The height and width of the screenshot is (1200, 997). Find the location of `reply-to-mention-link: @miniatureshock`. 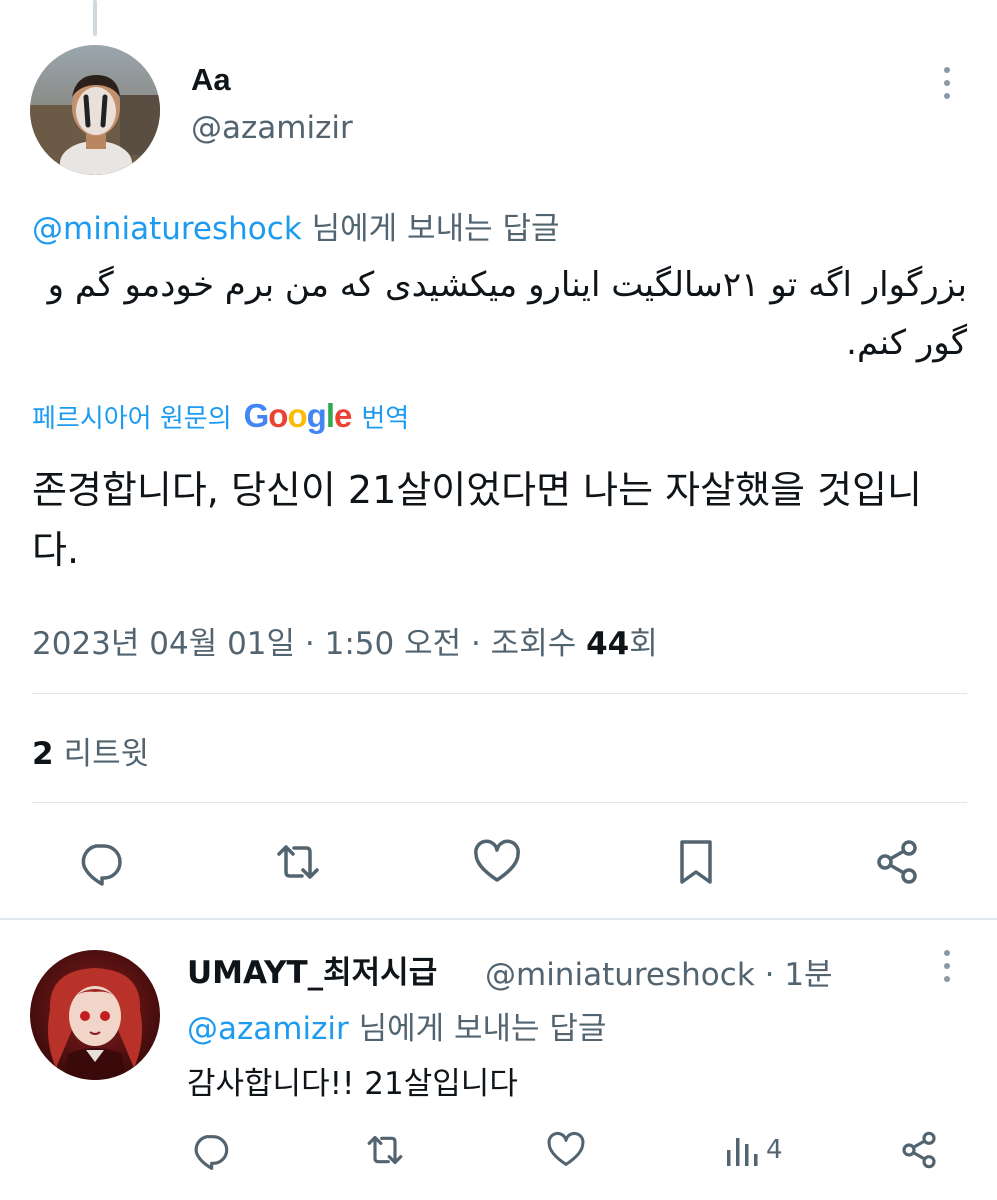

reply-to-mention-link: @miniatureshock is located at coordinates (167, 229).